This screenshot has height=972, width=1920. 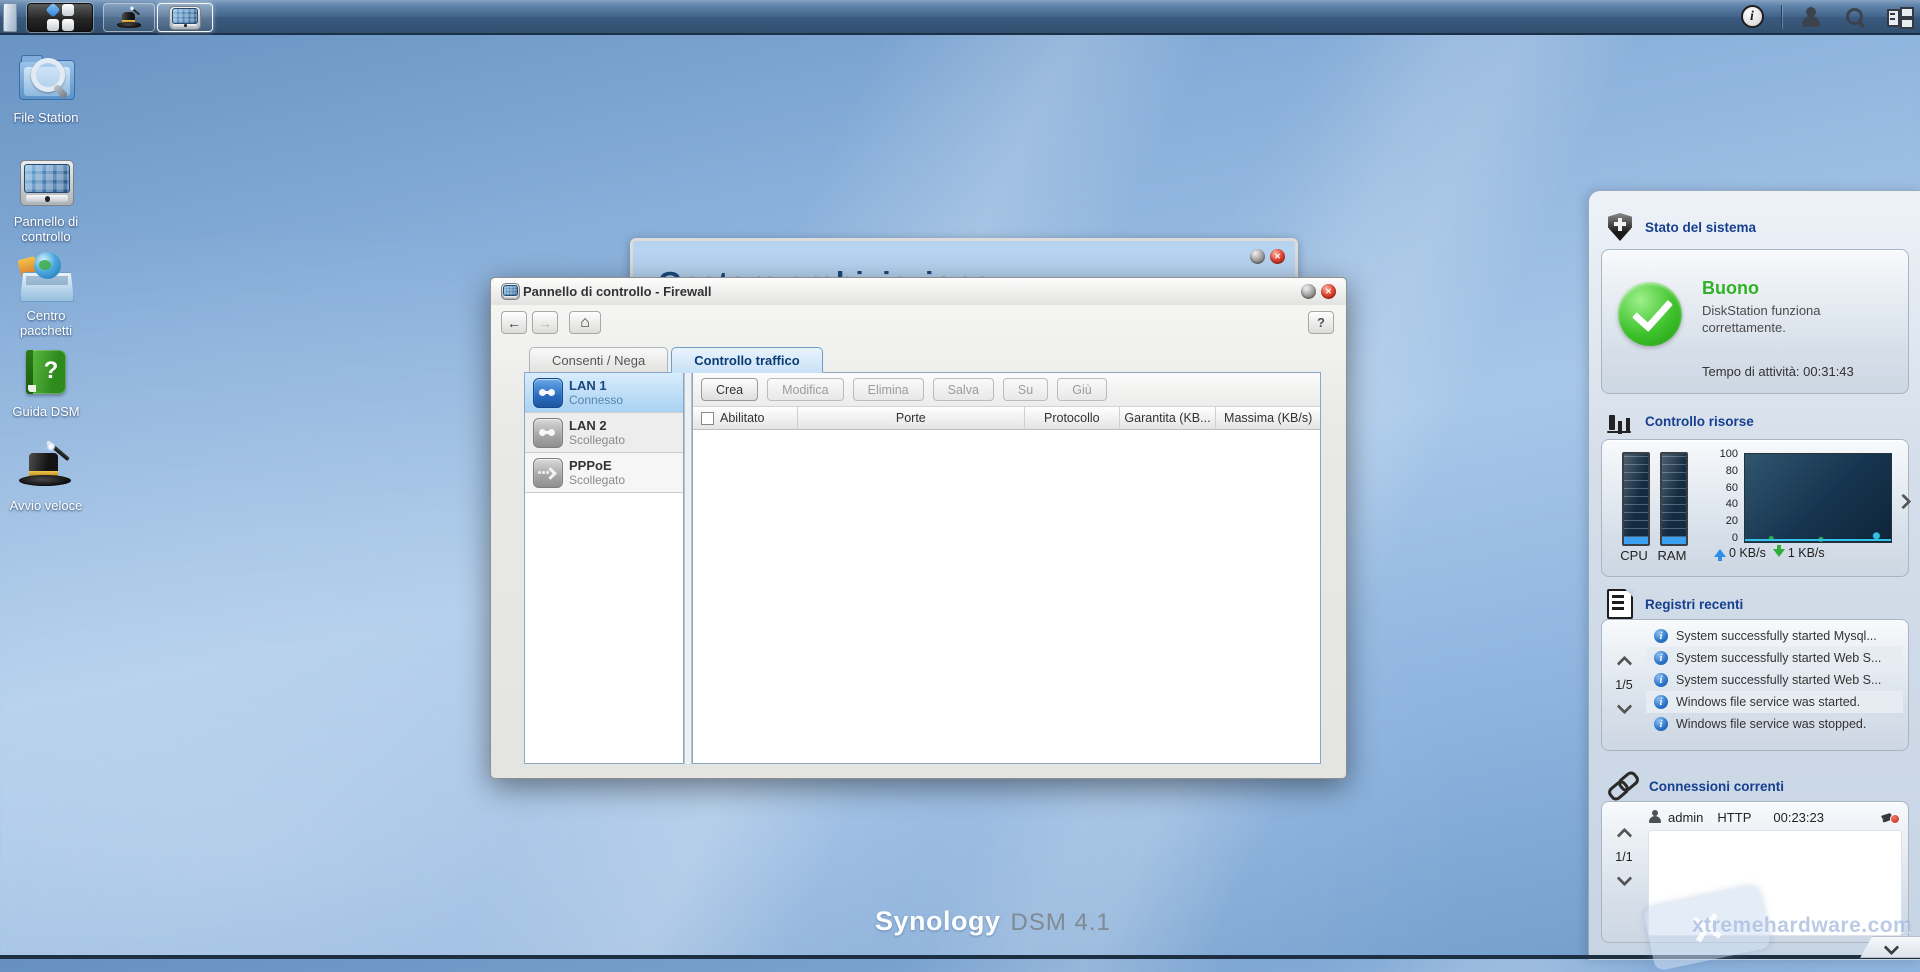 What do you see at coordinates (46, 476) in the screenshot?
I see `desktop-icon-quick-start: Avvio veloce` at bounding box center [46, 476].